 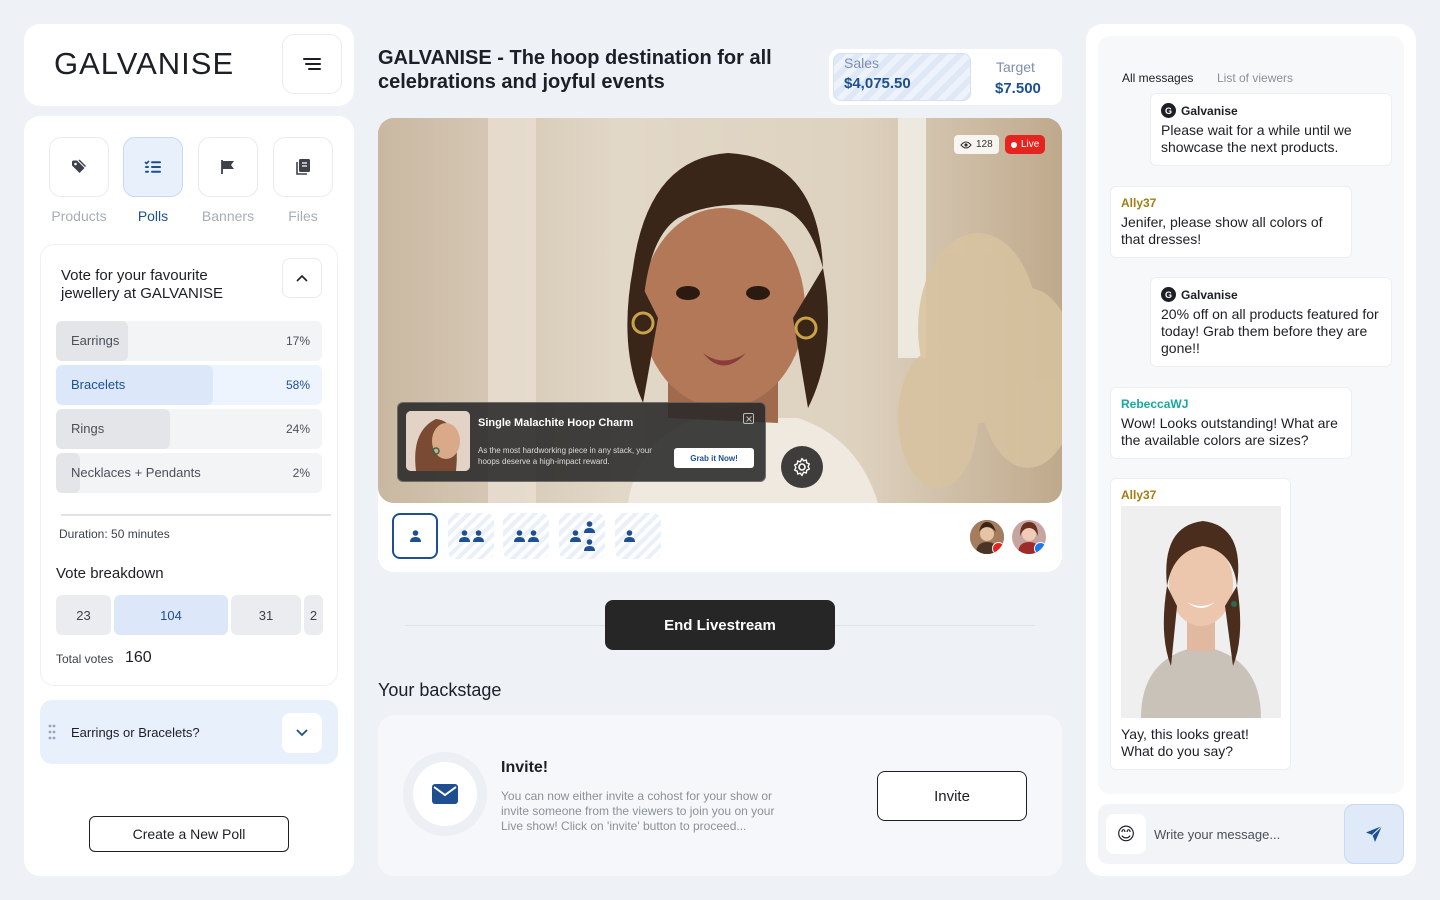 I want to click on tab-files-label: Files, so click(x=303, y=216).